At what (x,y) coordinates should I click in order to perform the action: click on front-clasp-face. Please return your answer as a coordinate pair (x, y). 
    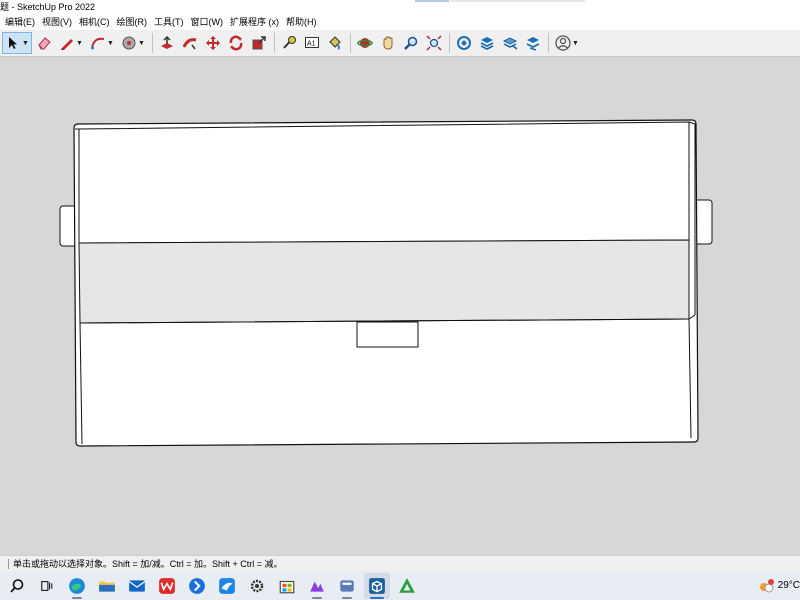
    Looking at the image, I should click on (387, 334).